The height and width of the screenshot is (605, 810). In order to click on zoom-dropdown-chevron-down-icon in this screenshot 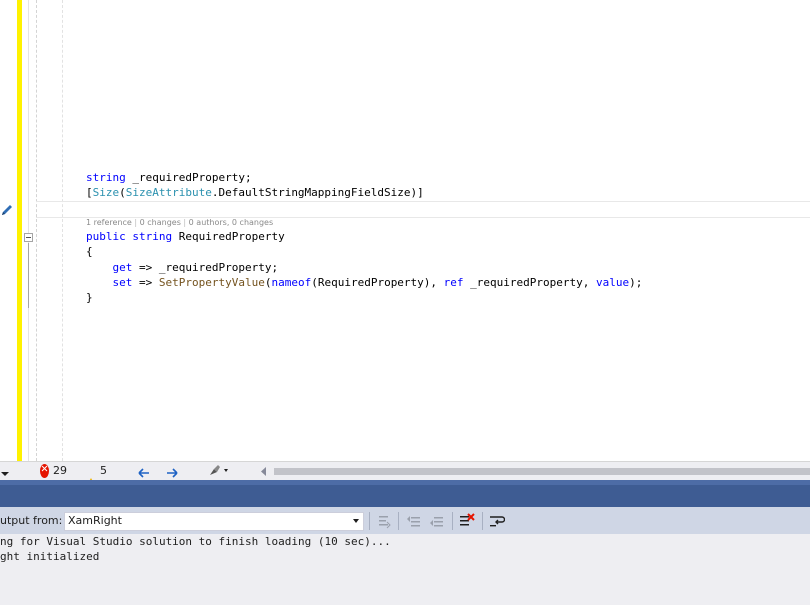, I will do `click(5, 474)`.